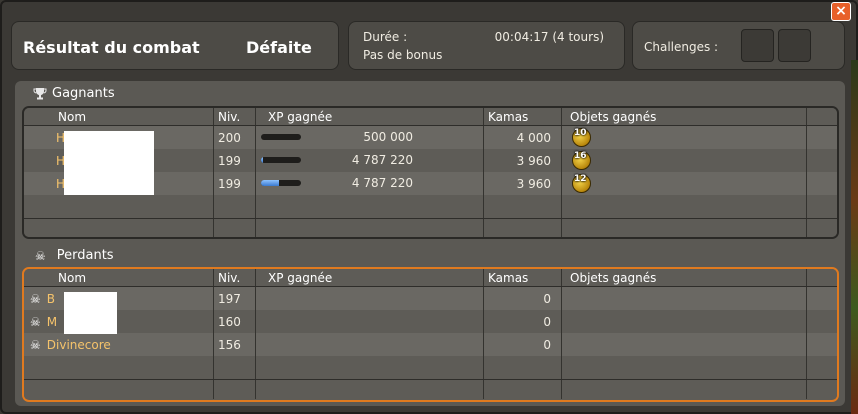 This screenshot has width=858, height=414. Describe the element at coordinates (52, 322) in the screenshot. I see `player-name: M` at that location.